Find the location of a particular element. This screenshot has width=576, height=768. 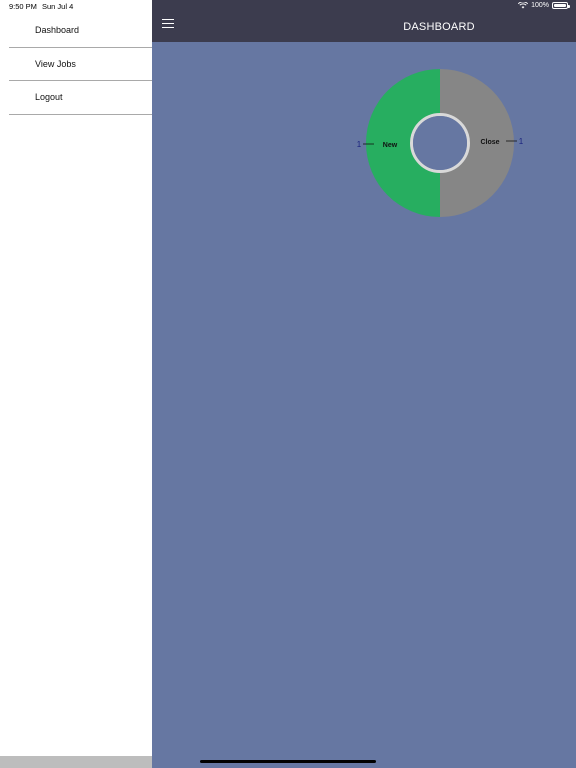

sidebar-item-view-jobs: View Jobs is located at coordinates (80, 64).